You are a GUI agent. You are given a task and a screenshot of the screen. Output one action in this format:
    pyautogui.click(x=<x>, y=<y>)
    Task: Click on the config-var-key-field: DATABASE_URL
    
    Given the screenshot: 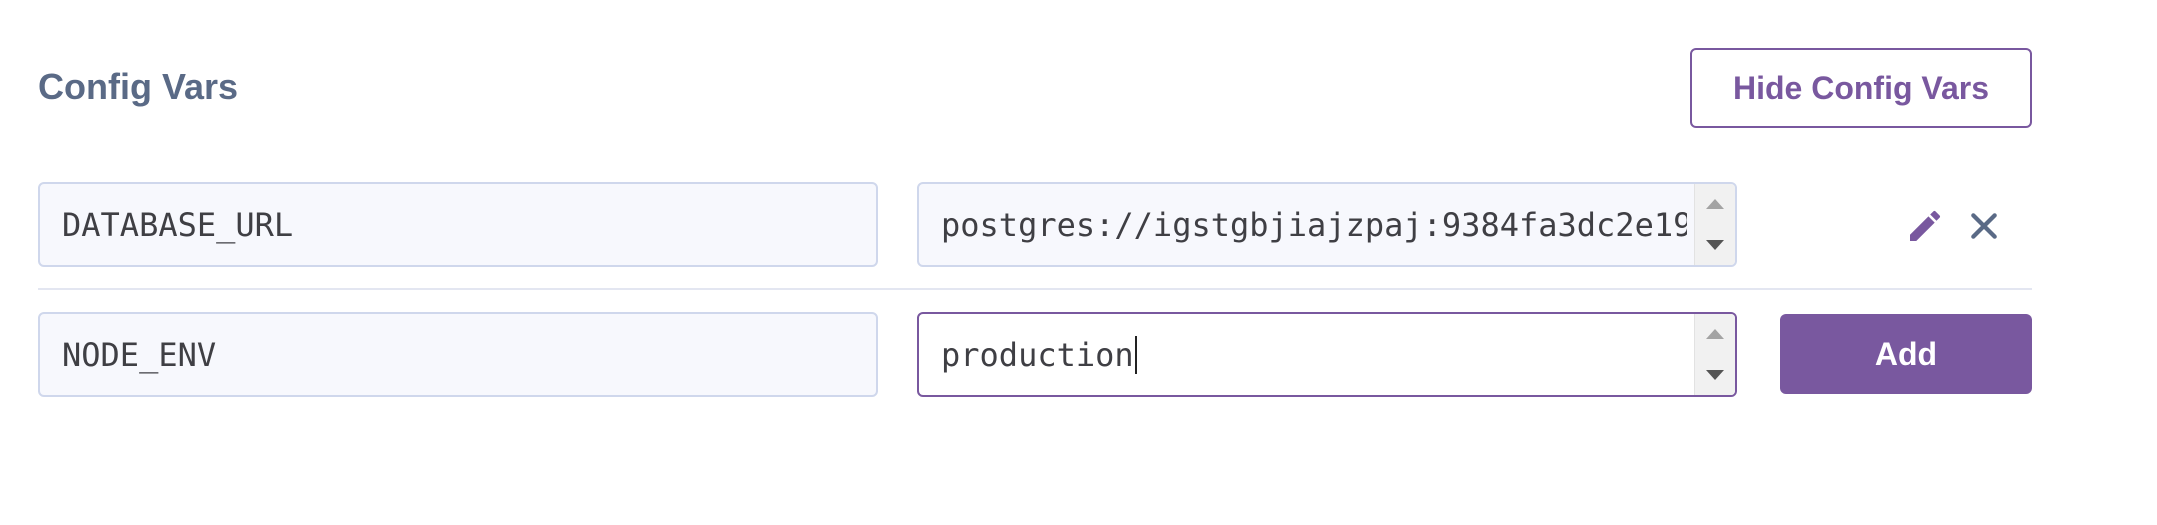 What is the action you would take?
    pyautogui.click(x=458, y=224)
    